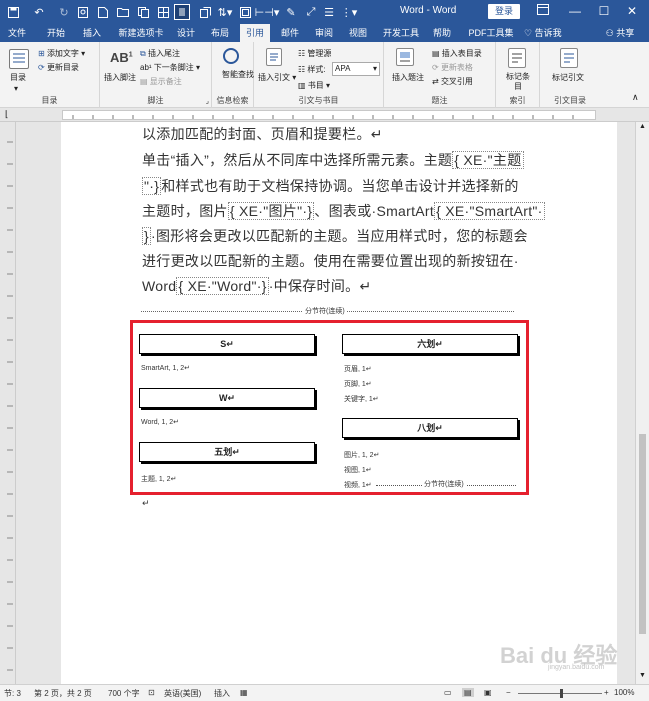  I want to click on show-notes-button: ▤ 显示备注, so click(161, 81).